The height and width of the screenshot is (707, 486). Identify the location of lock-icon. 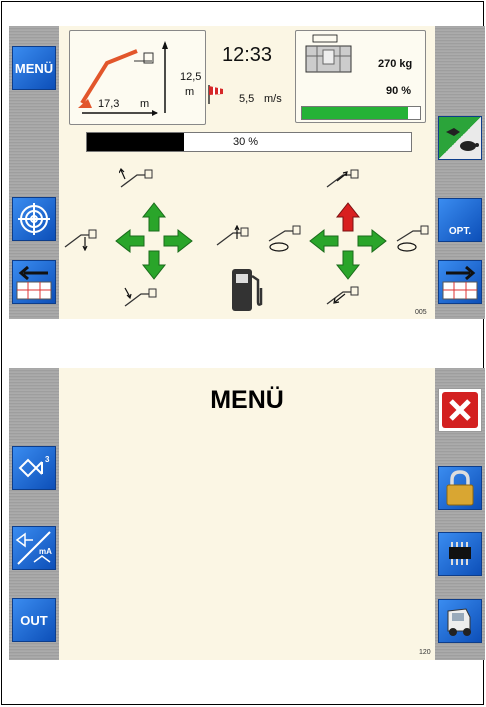
(460, 488).